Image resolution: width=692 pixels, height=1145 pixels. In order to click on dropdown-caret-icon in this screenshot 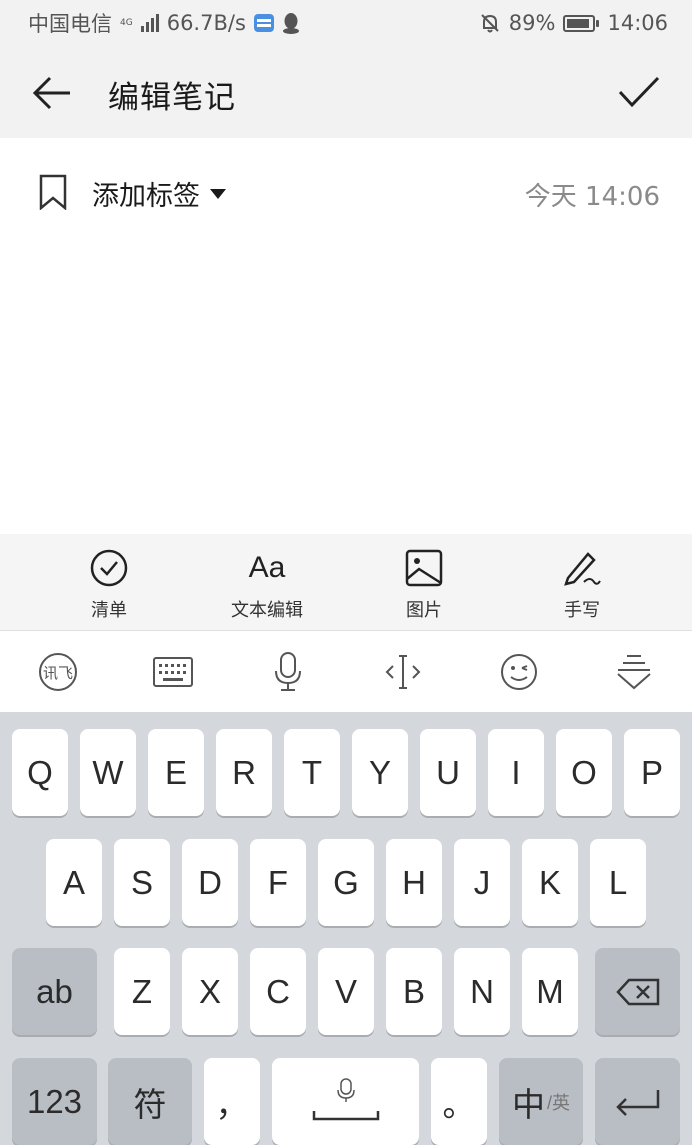, I will do `click(218, 193)`.